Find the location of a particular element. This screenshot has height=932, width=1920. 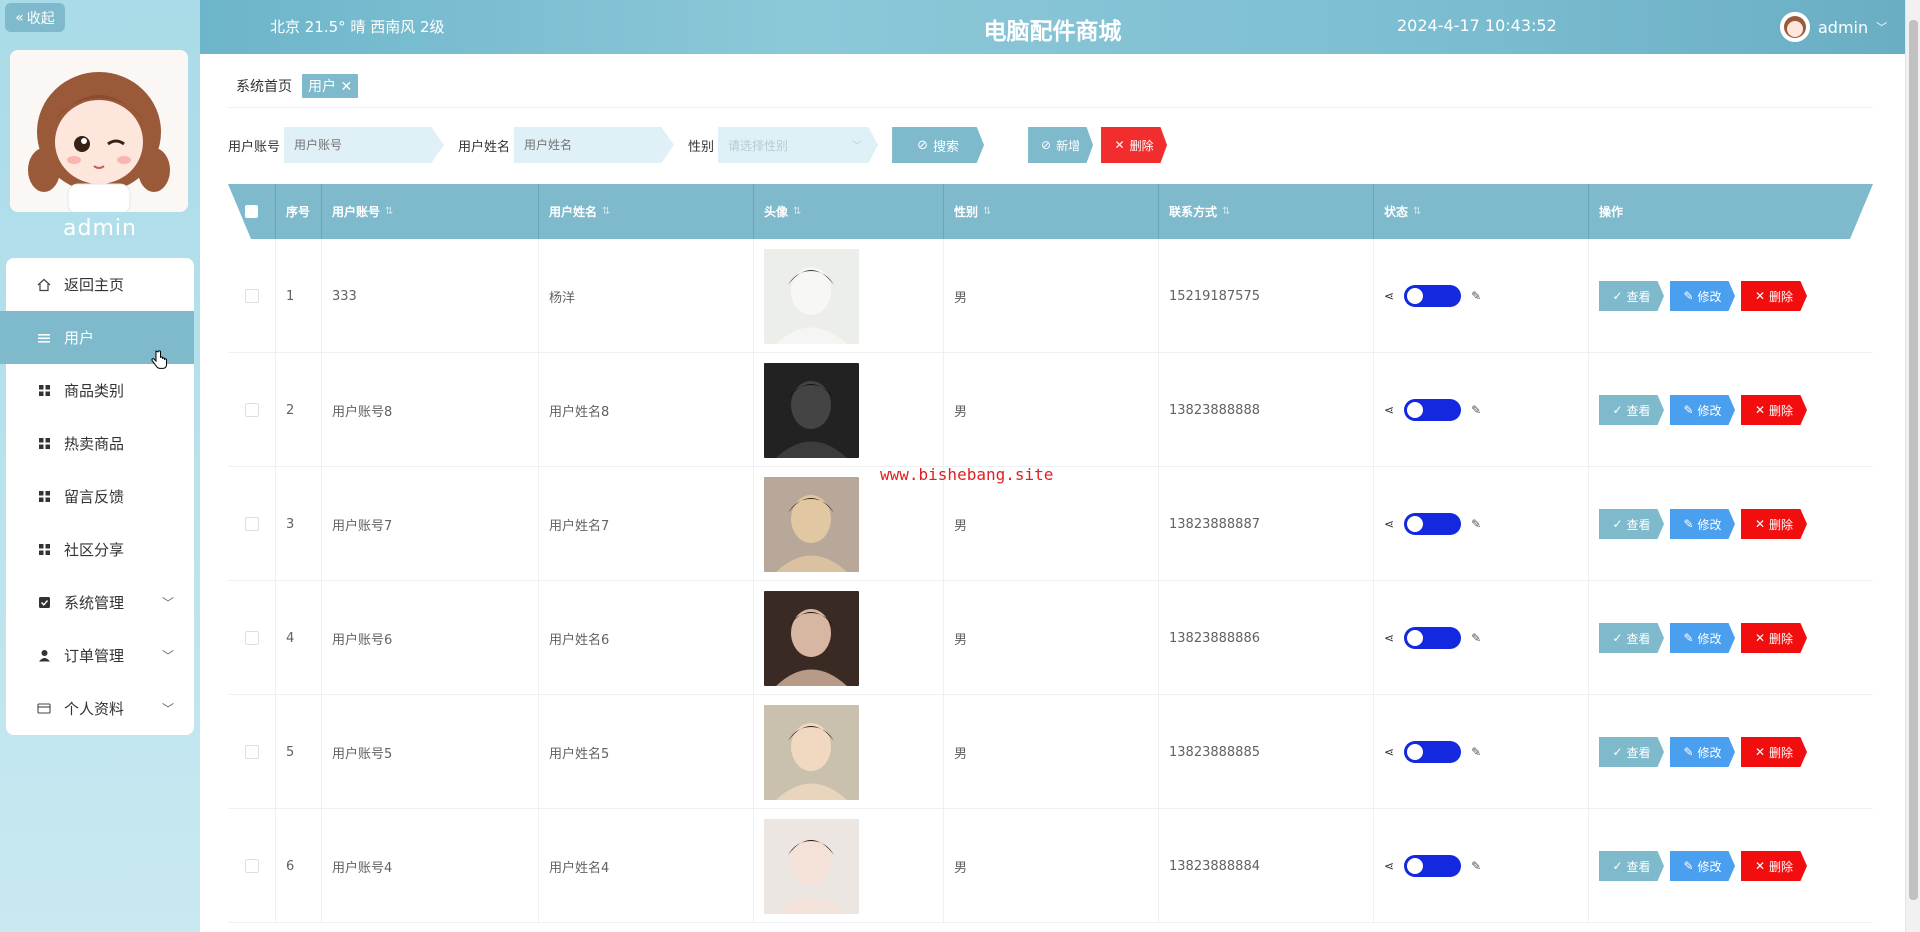

sidebar-item-system: 系统管理 ﹀ is located at coordinates (100, 602).